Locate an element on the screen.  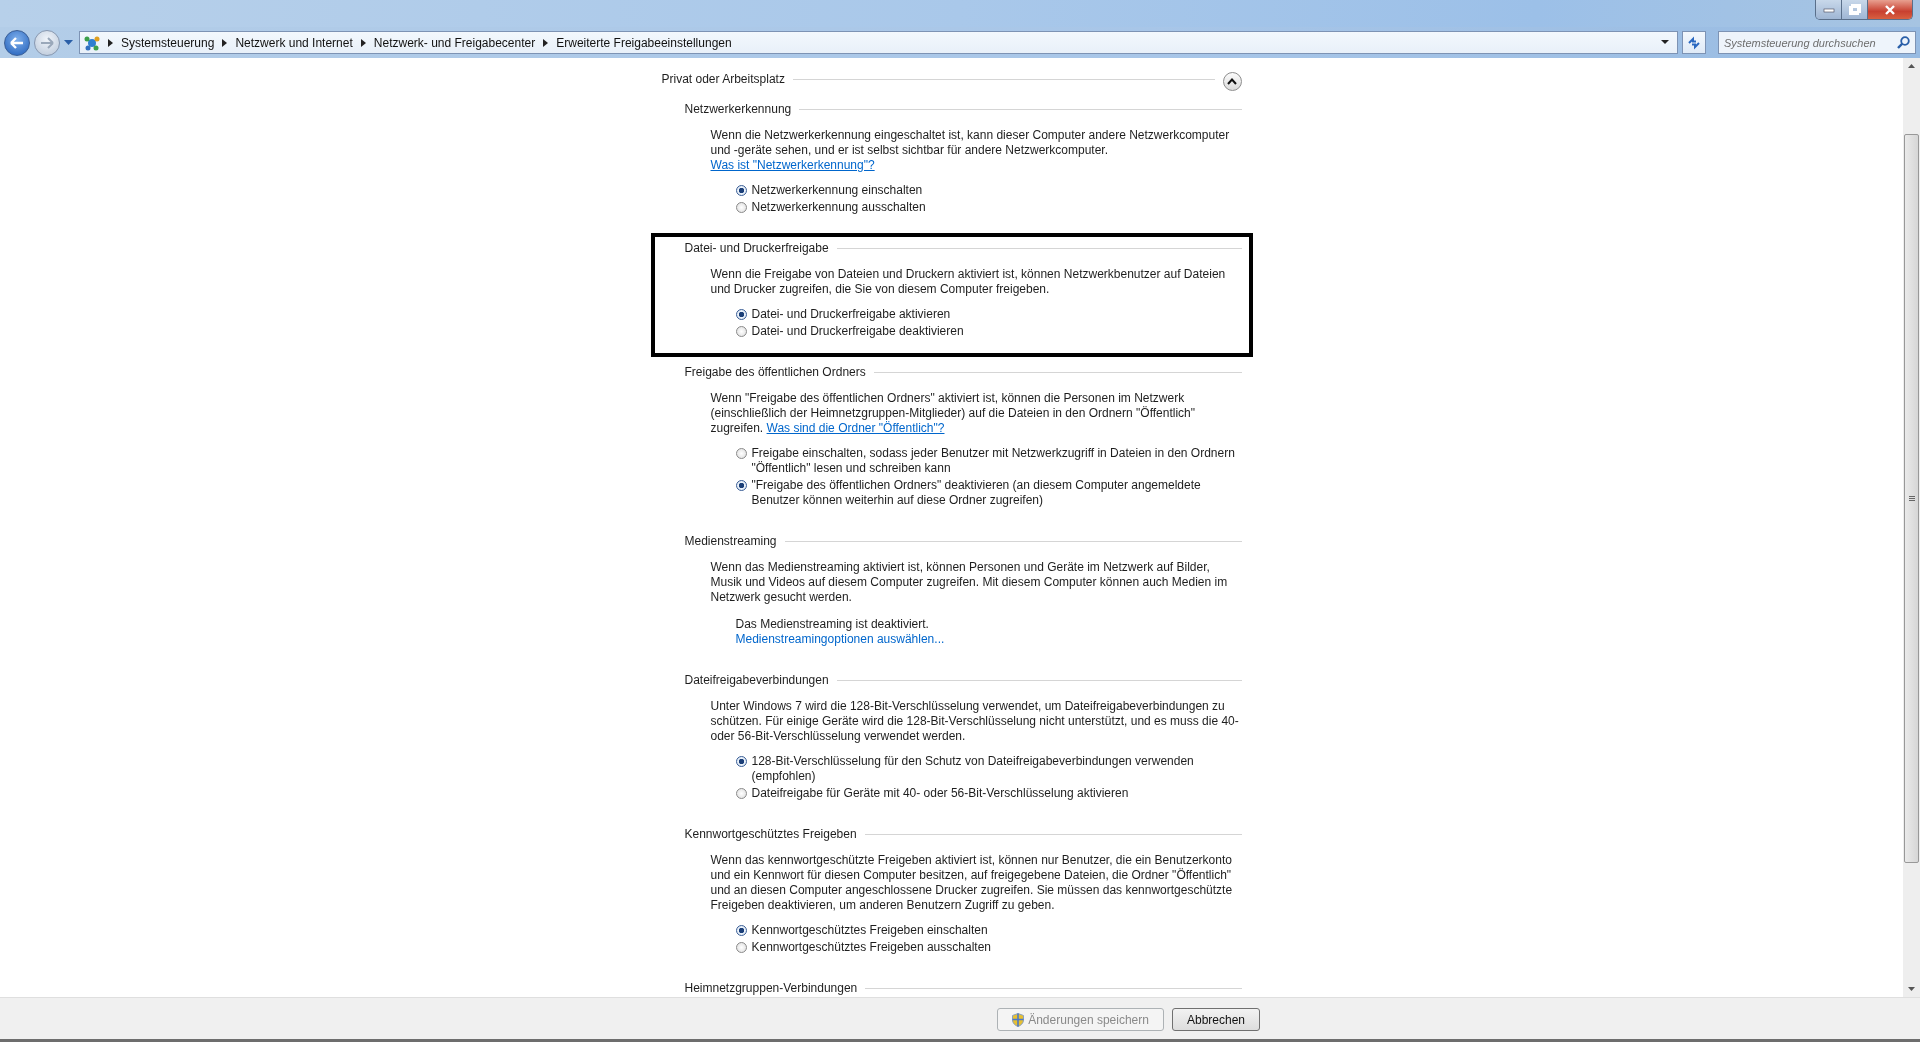
restore-button is located at coordinates (1855, 9).